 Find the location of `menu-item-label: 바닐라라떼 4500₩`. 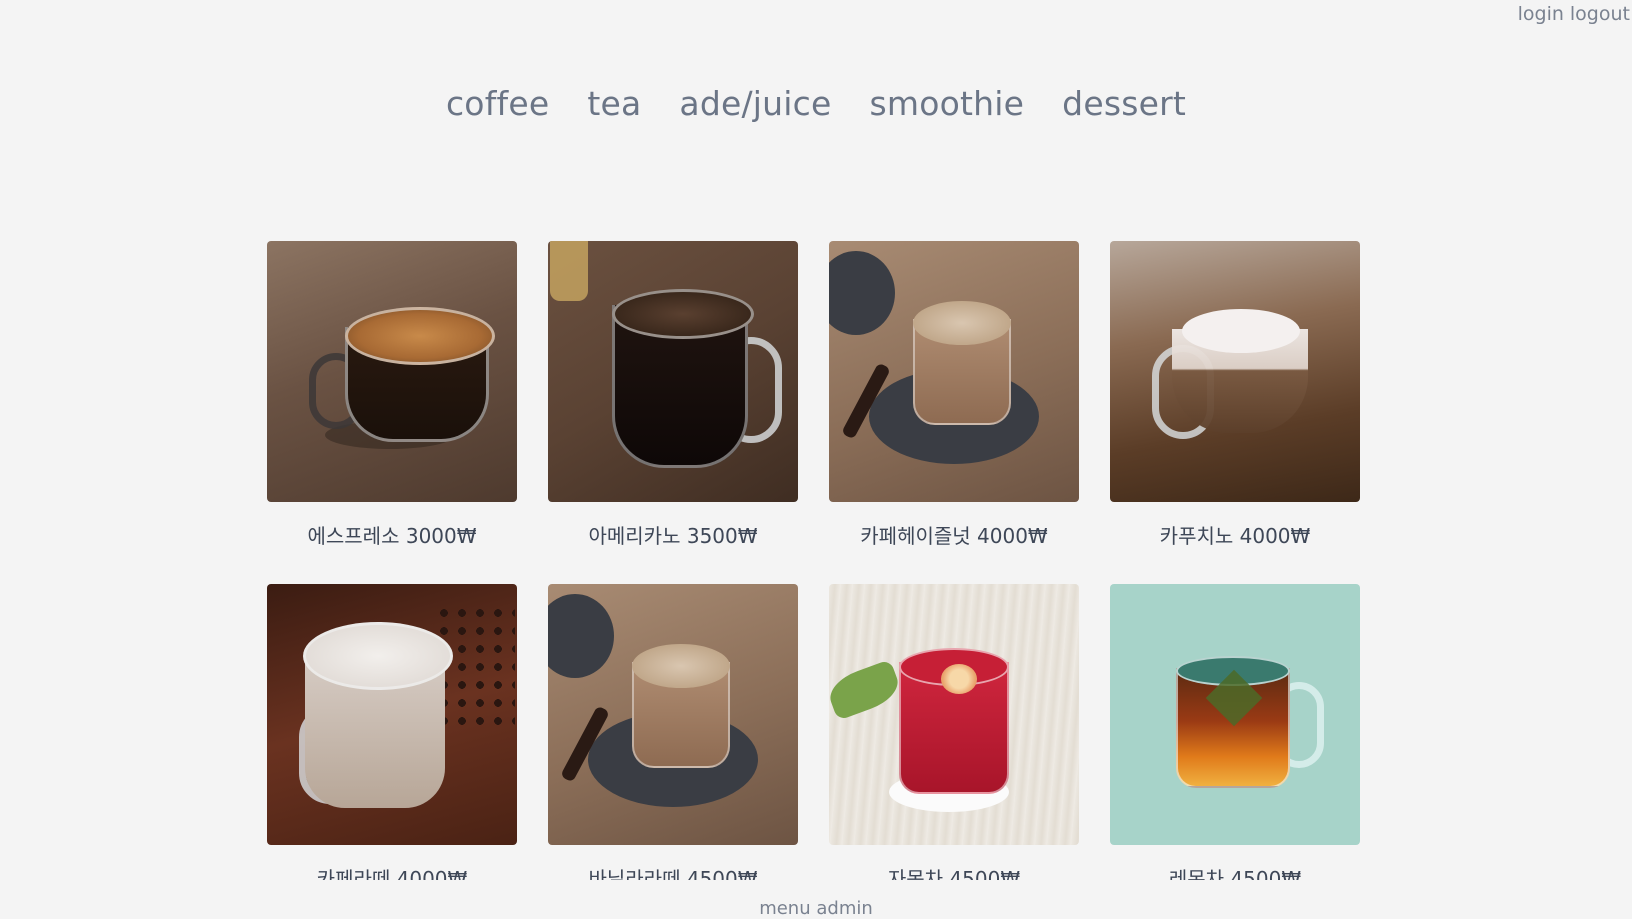

menu-item-label: 바닐라라떼 4500₩ is located at coordinates (673, 873).